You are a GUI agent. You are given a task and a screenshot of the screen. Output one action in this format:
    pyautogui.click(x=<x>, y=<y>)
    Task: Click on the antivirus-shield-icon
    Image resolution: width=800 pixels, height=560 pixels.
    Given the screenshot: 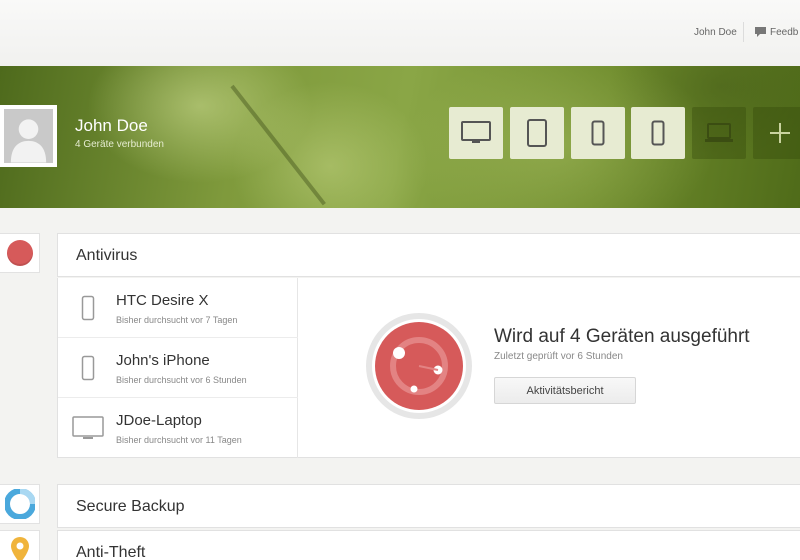 What is the action you would take?
    pyautogui.click(x=19, y=253)
    